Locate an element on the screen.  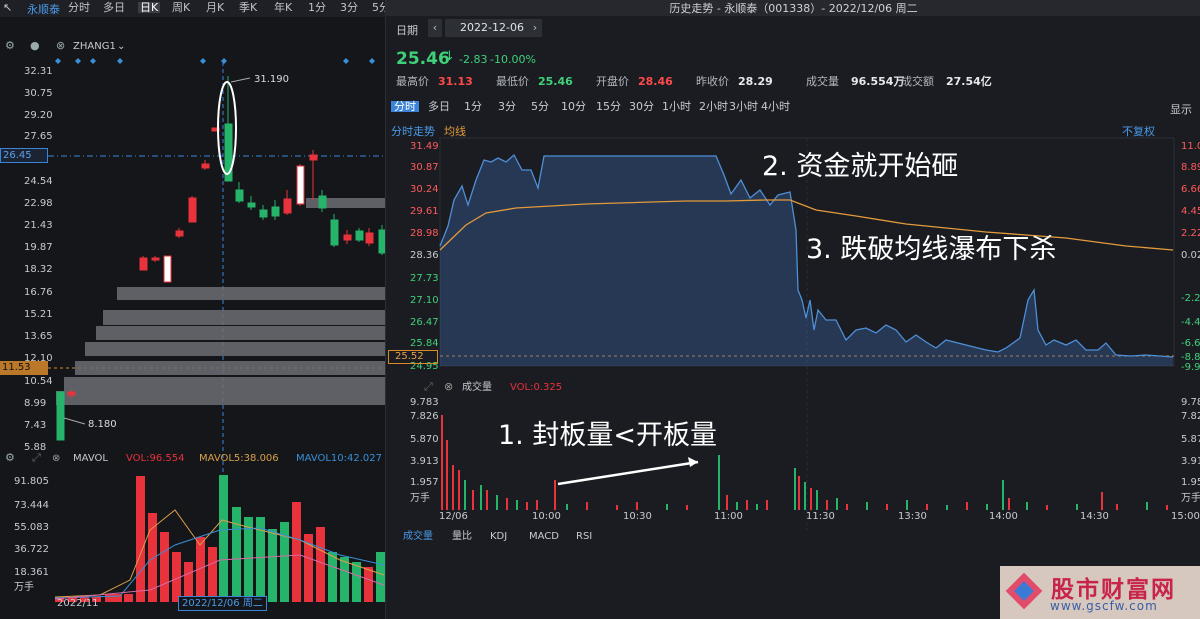
price-axis-label: 27.65 is located at coordinates (38, 136).